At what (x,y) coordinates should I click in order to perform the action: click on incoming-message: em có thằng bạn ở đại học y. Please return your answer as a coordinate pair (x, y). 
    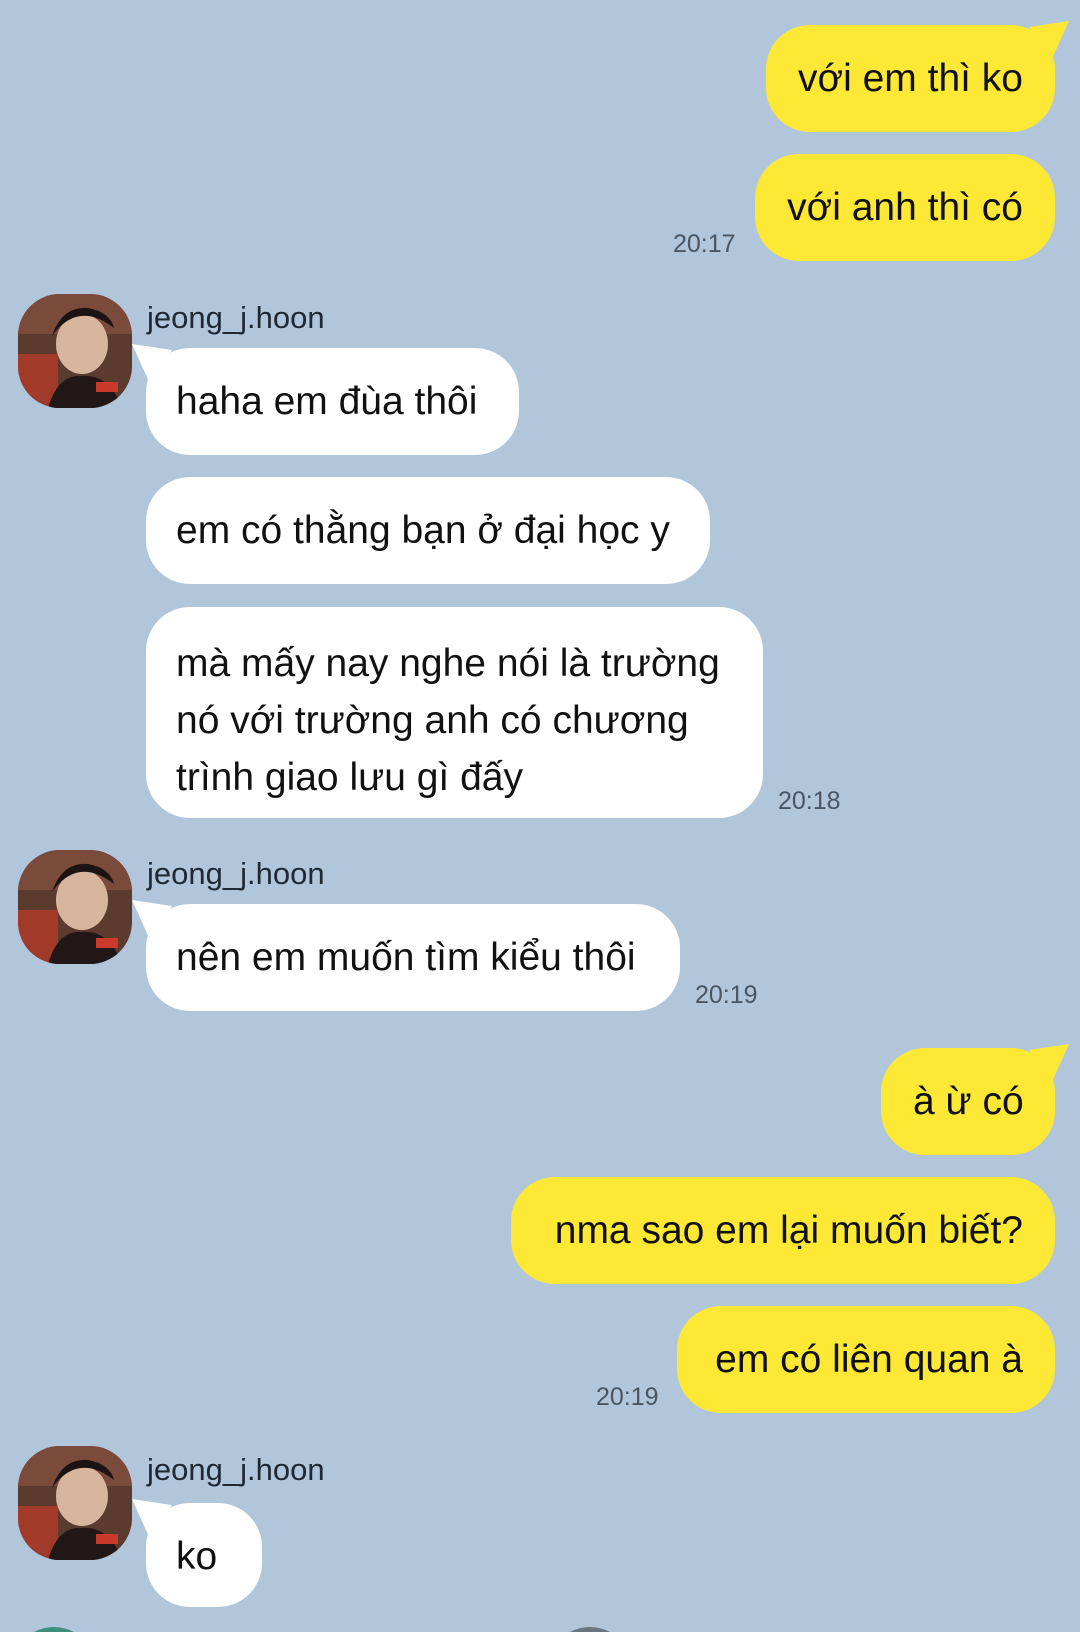
    Looking at the image, I should click on (428, 530).